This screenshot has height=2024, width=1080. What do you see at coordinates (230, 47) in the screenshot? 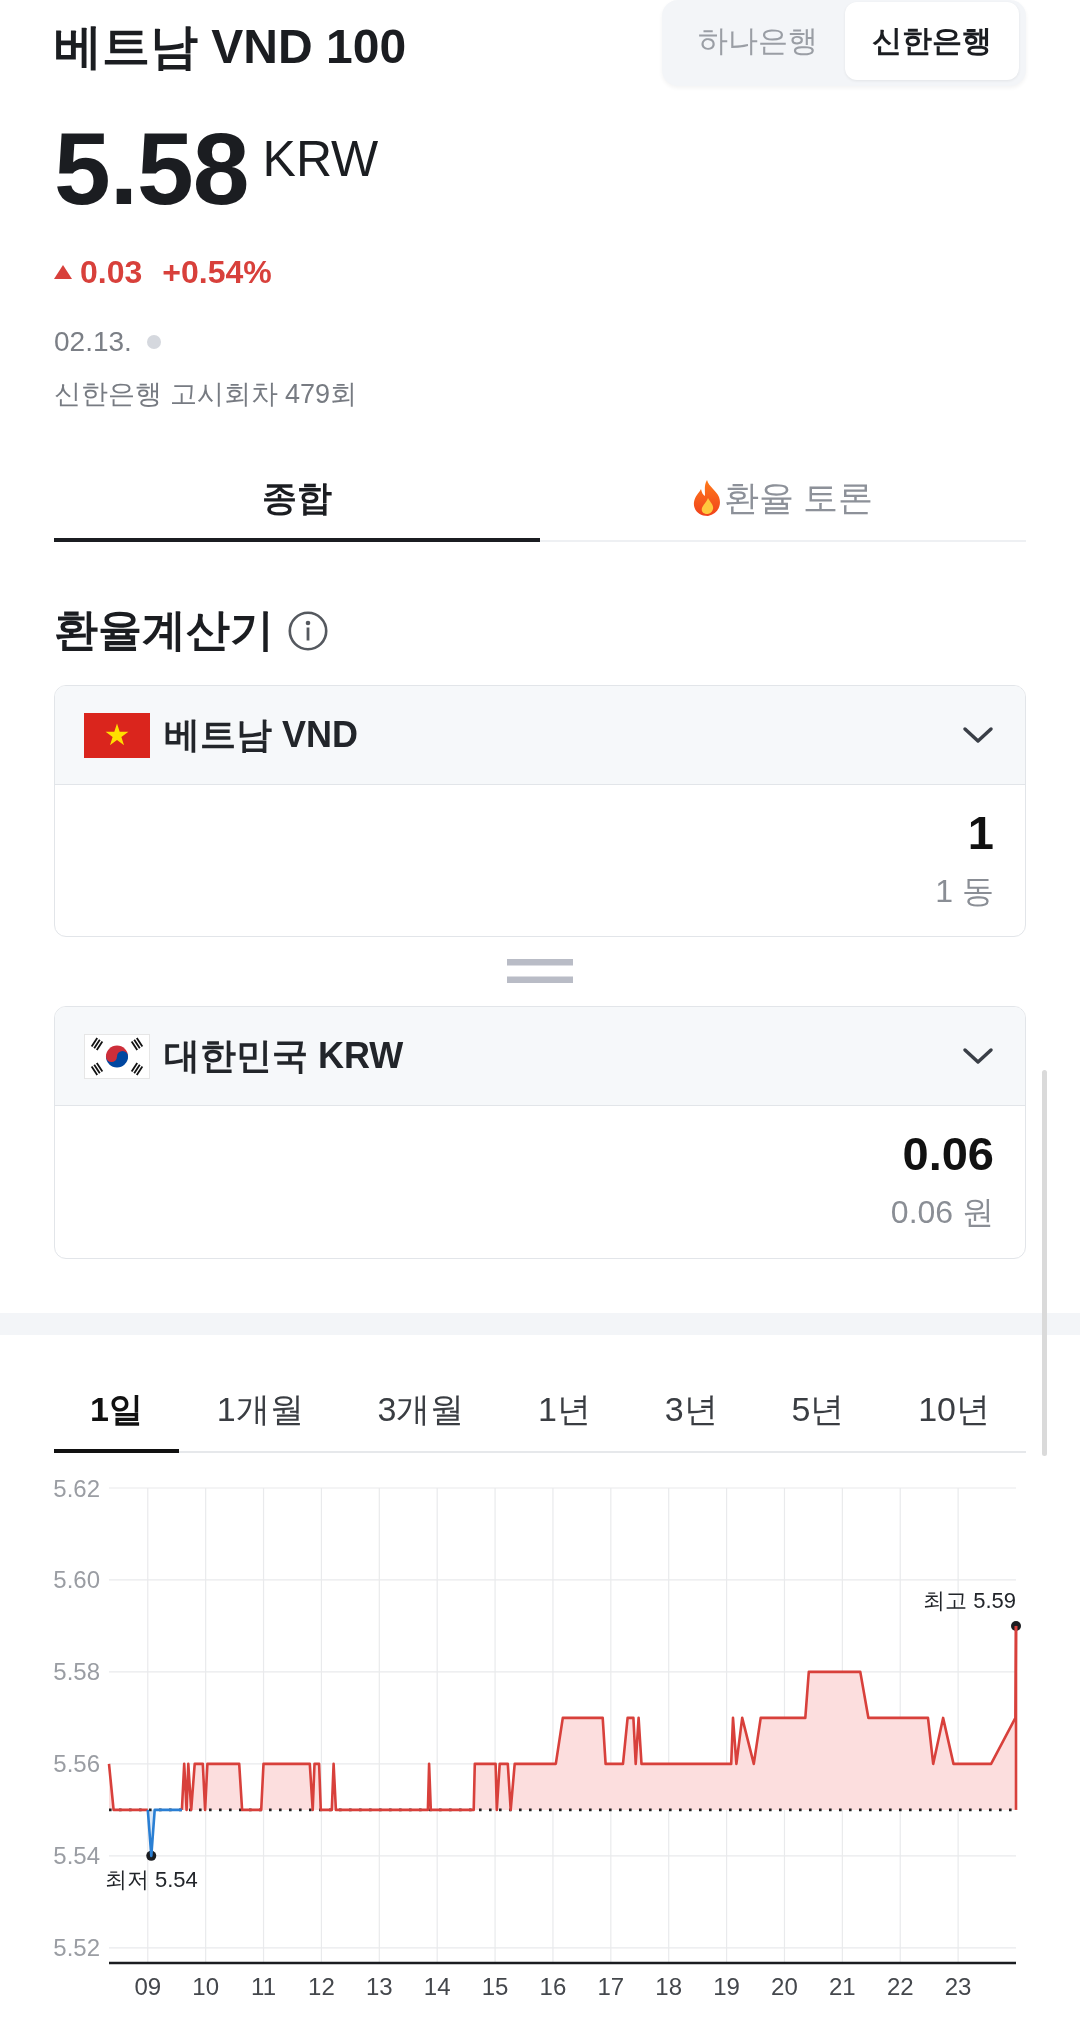
I see `currency-title: 베트남 VND 100` at bounding box center [230, 47].